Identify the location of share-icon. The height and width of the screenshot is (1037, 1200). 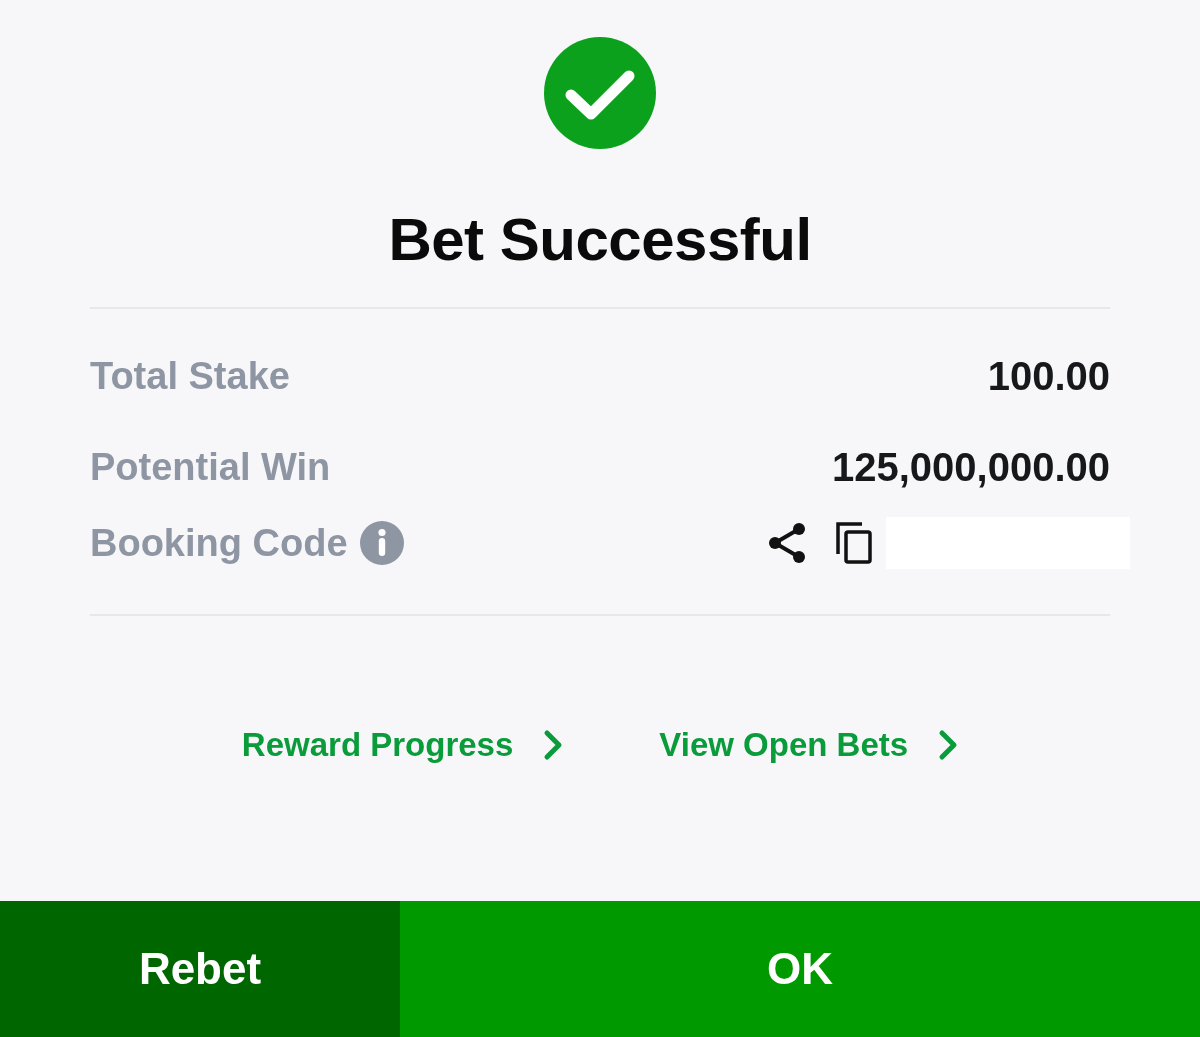
(787, 543).